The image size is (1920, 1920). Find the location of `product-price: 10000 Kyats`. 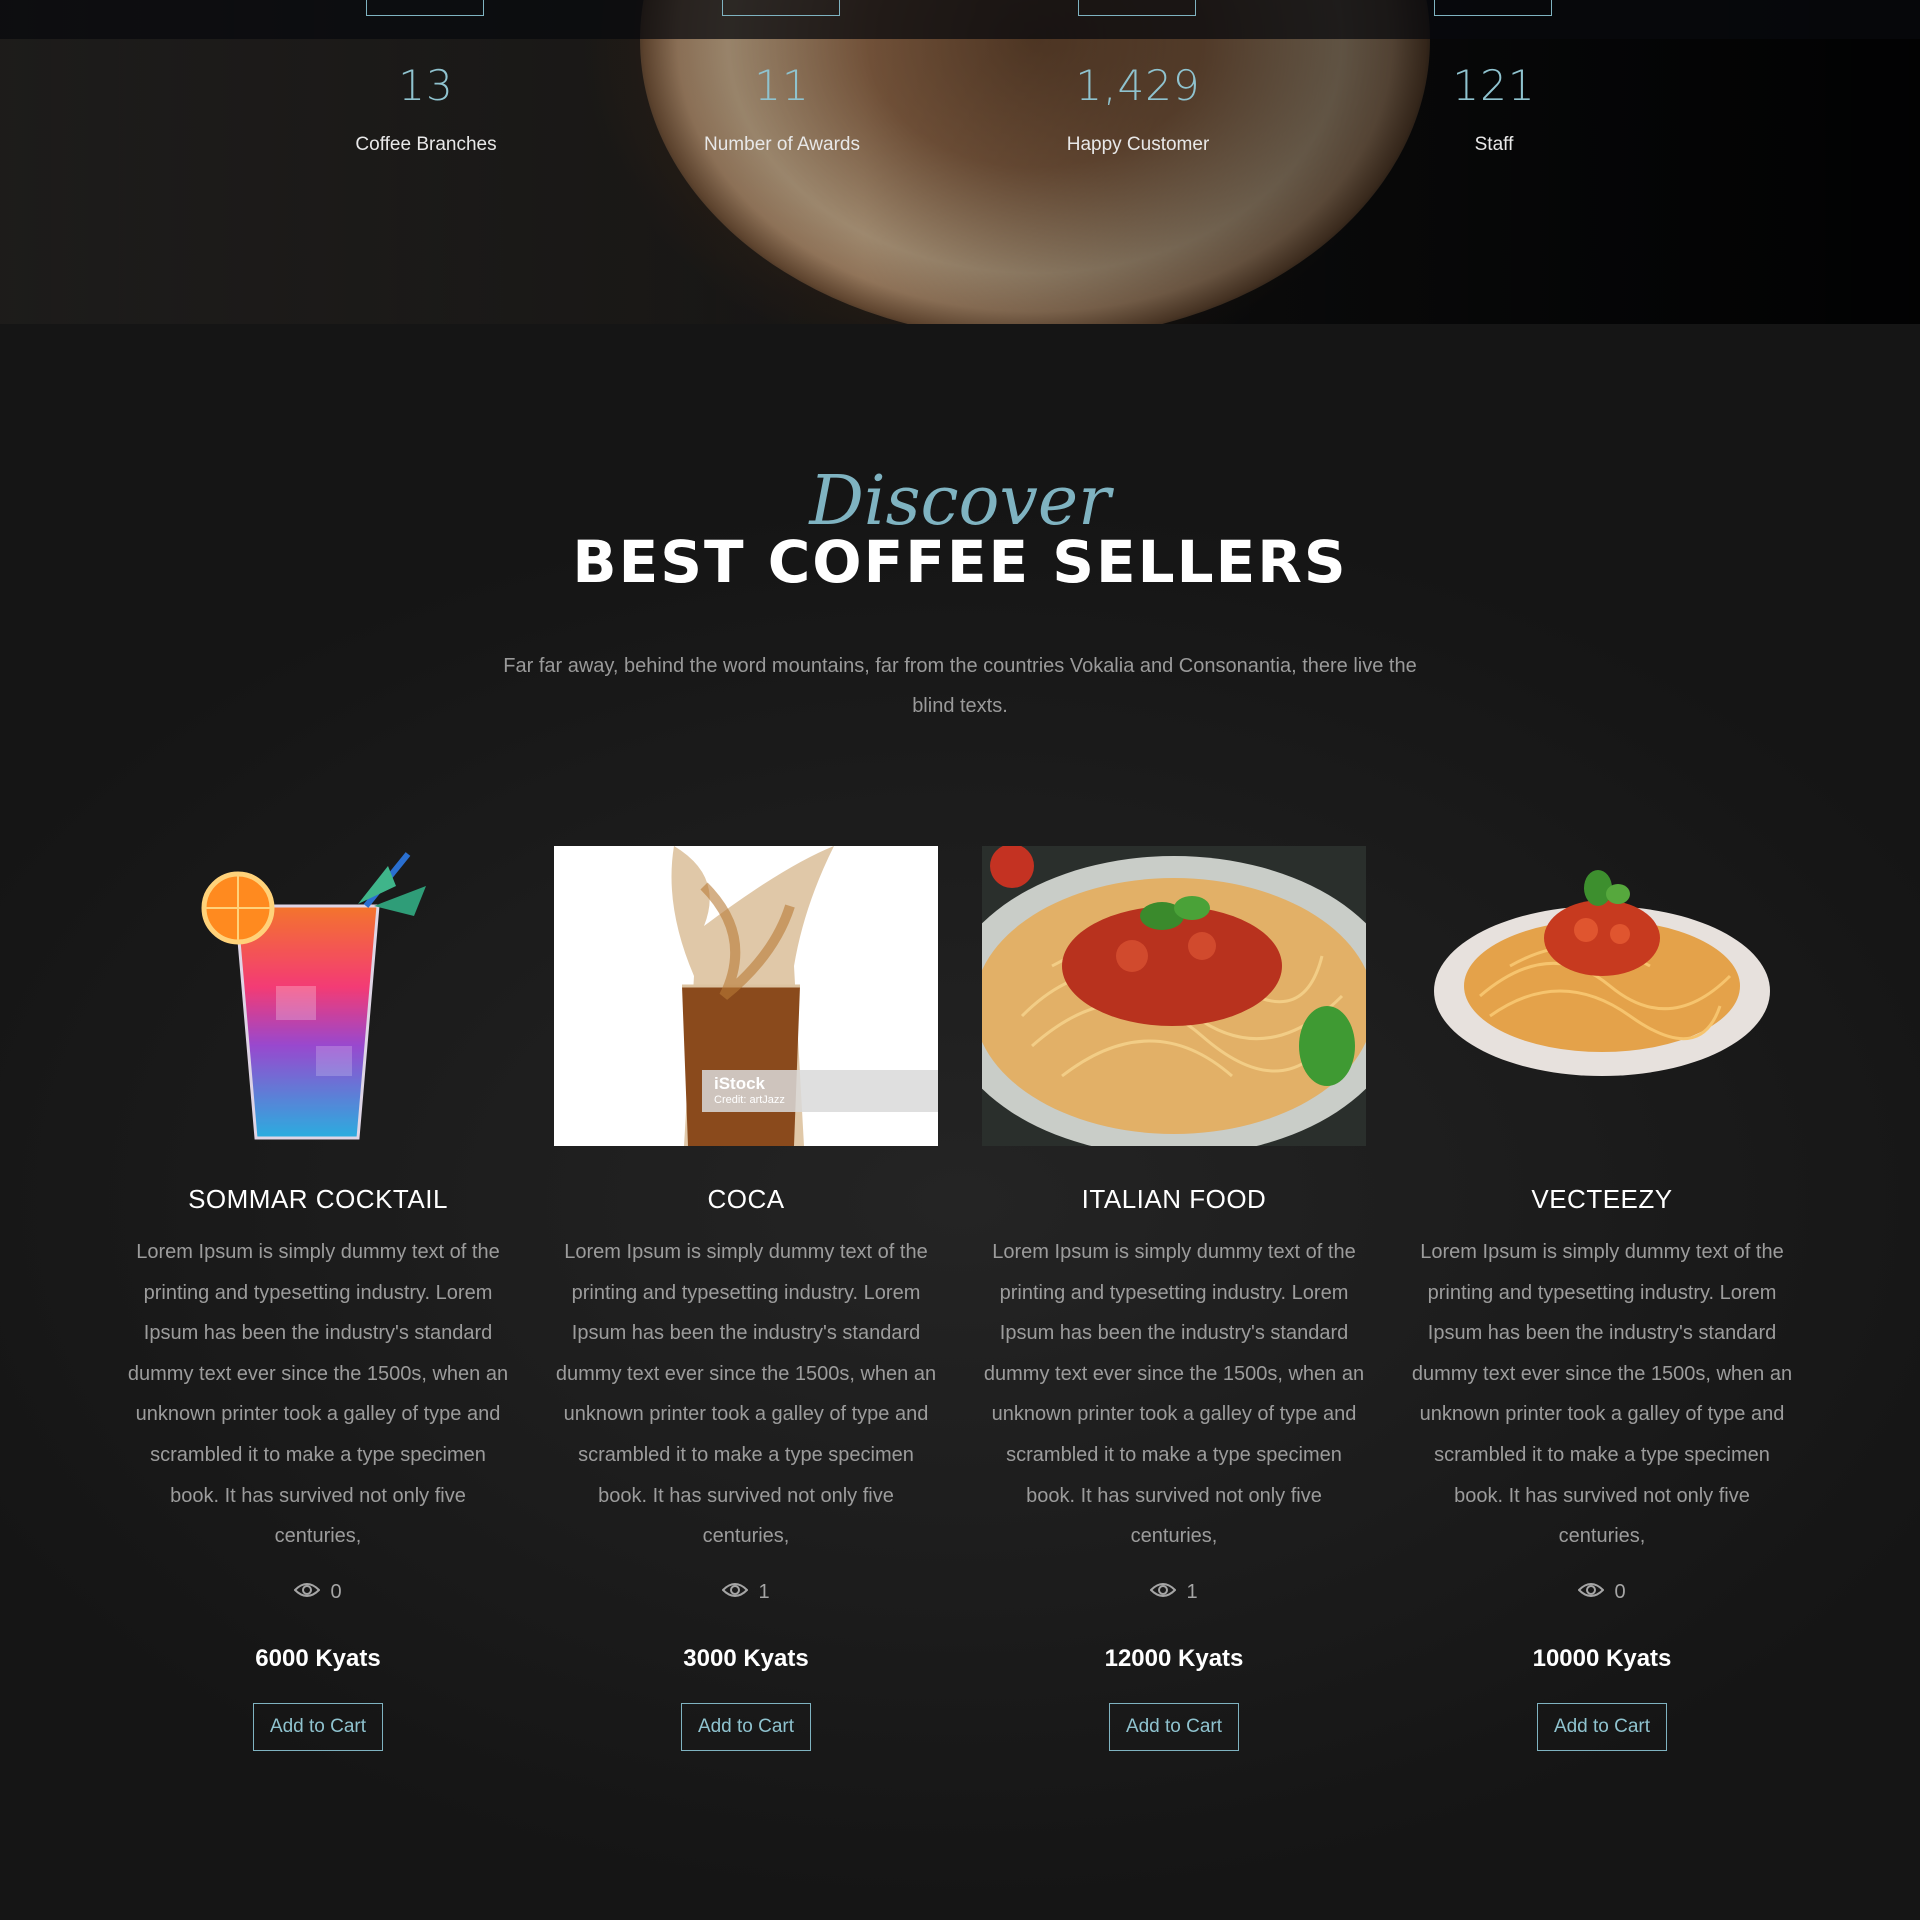

product-price: 10000 Kyats is located at coordinates (1602, 1658).